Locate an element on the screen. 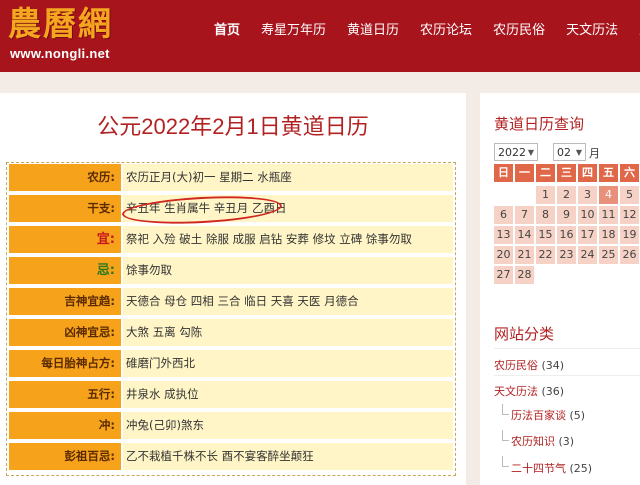 The width and height of the screenshot is (640, 485). logo-glyphs: 農曆網 is located at coordinates (60, 24).